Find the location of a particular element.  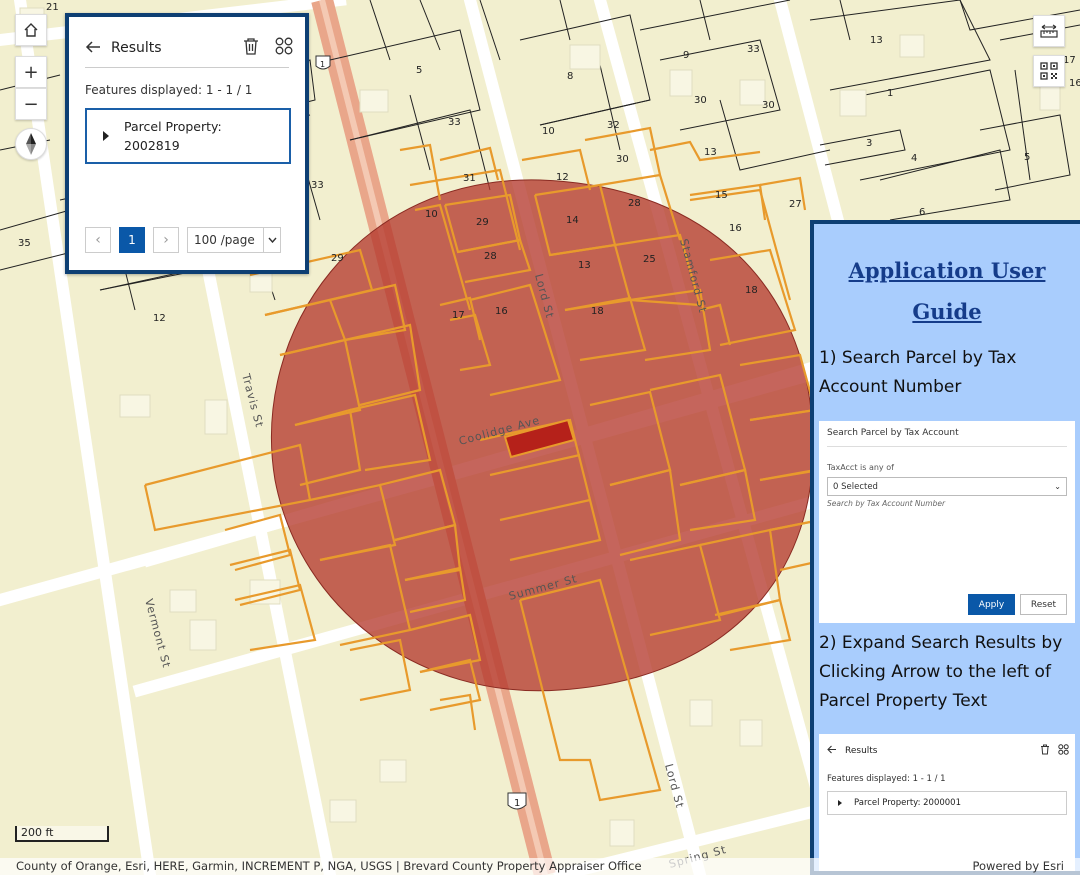

svg-text: 3 is located at coordinates (869, 143).